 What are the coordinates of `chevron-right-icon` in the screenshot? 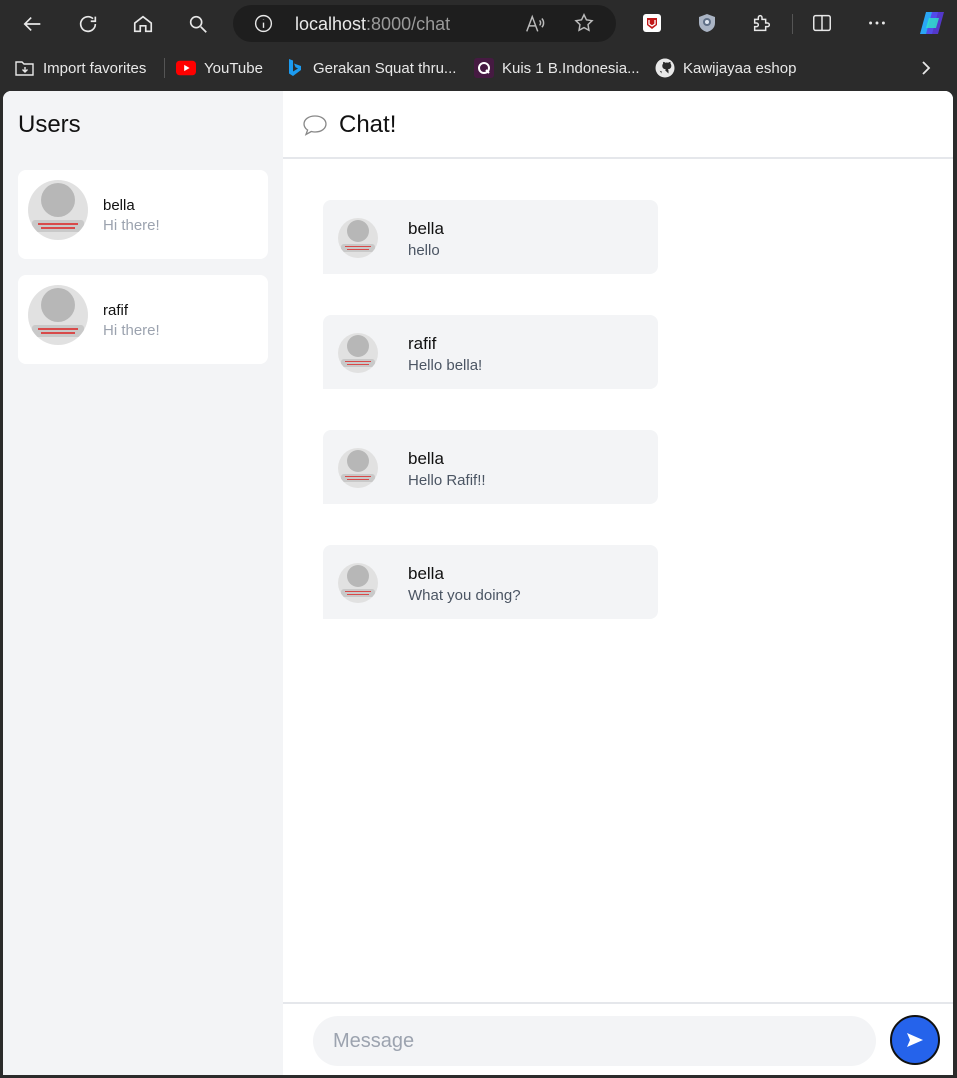 It's located at (926, 68).